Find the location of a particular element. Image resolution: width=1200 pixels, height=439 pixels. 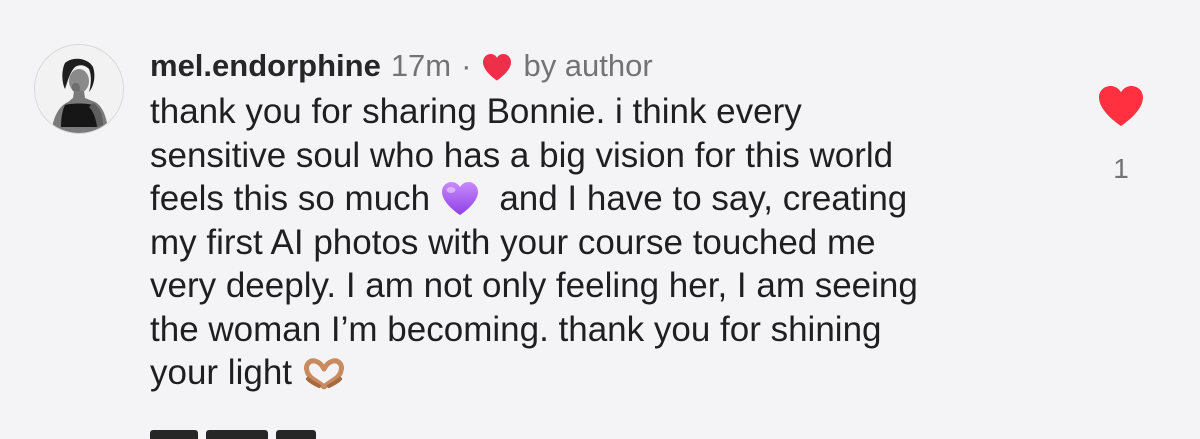

like-count: 1 is located at coordinates (1121, 169).